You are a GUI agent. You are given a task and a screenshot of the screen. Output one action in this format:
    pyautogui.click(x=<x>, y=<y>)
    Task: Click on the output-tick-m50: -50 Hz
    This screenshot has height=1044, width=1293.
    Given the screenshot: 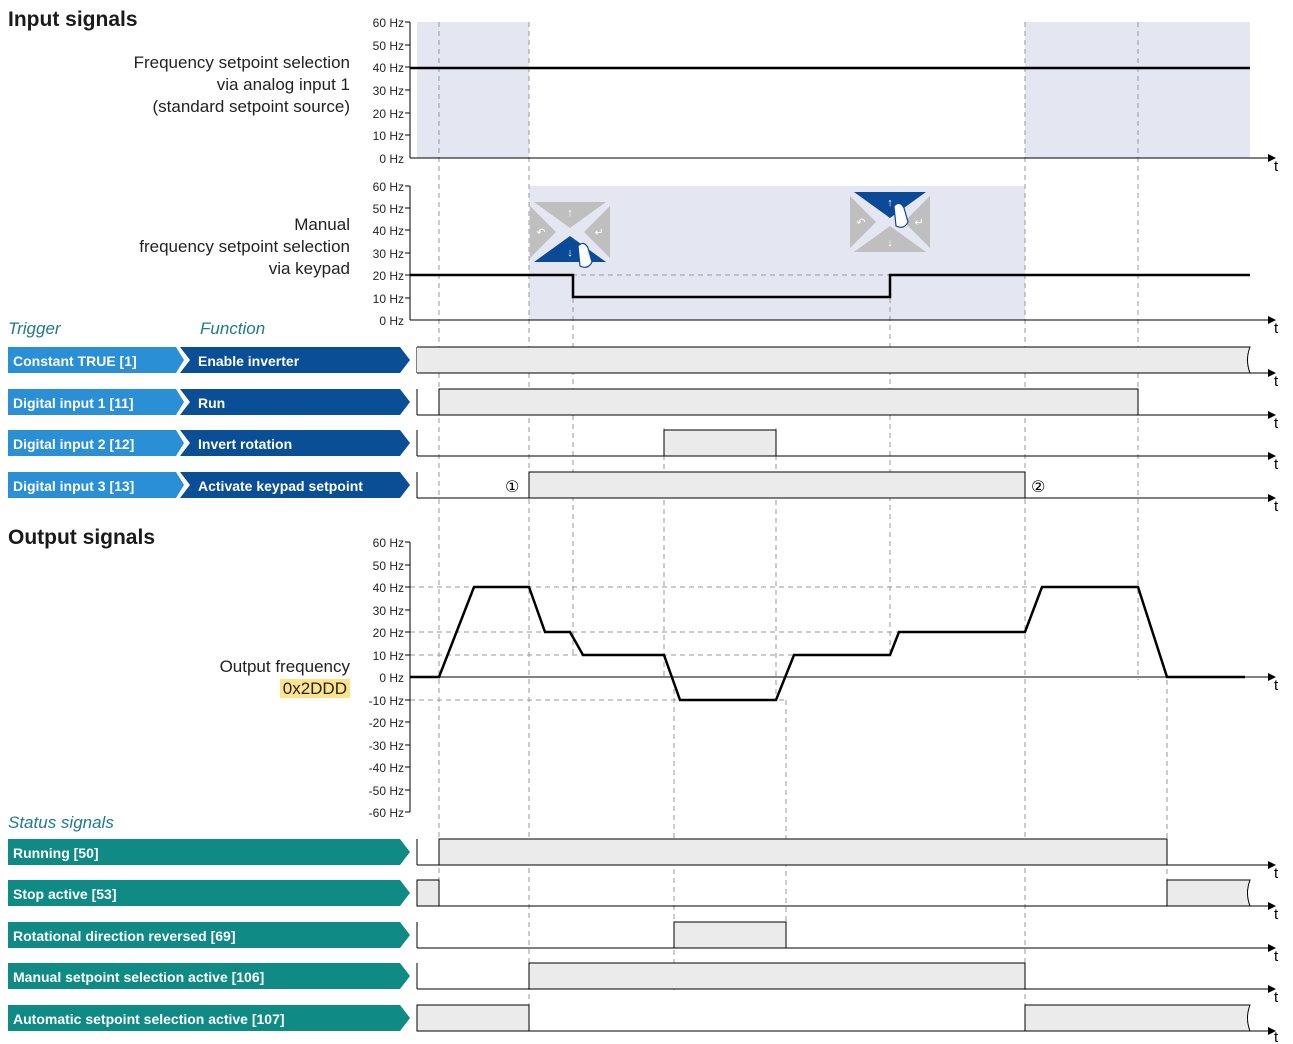 What is the action you would take?
    pyautogui.click(x=386, y=791)
    